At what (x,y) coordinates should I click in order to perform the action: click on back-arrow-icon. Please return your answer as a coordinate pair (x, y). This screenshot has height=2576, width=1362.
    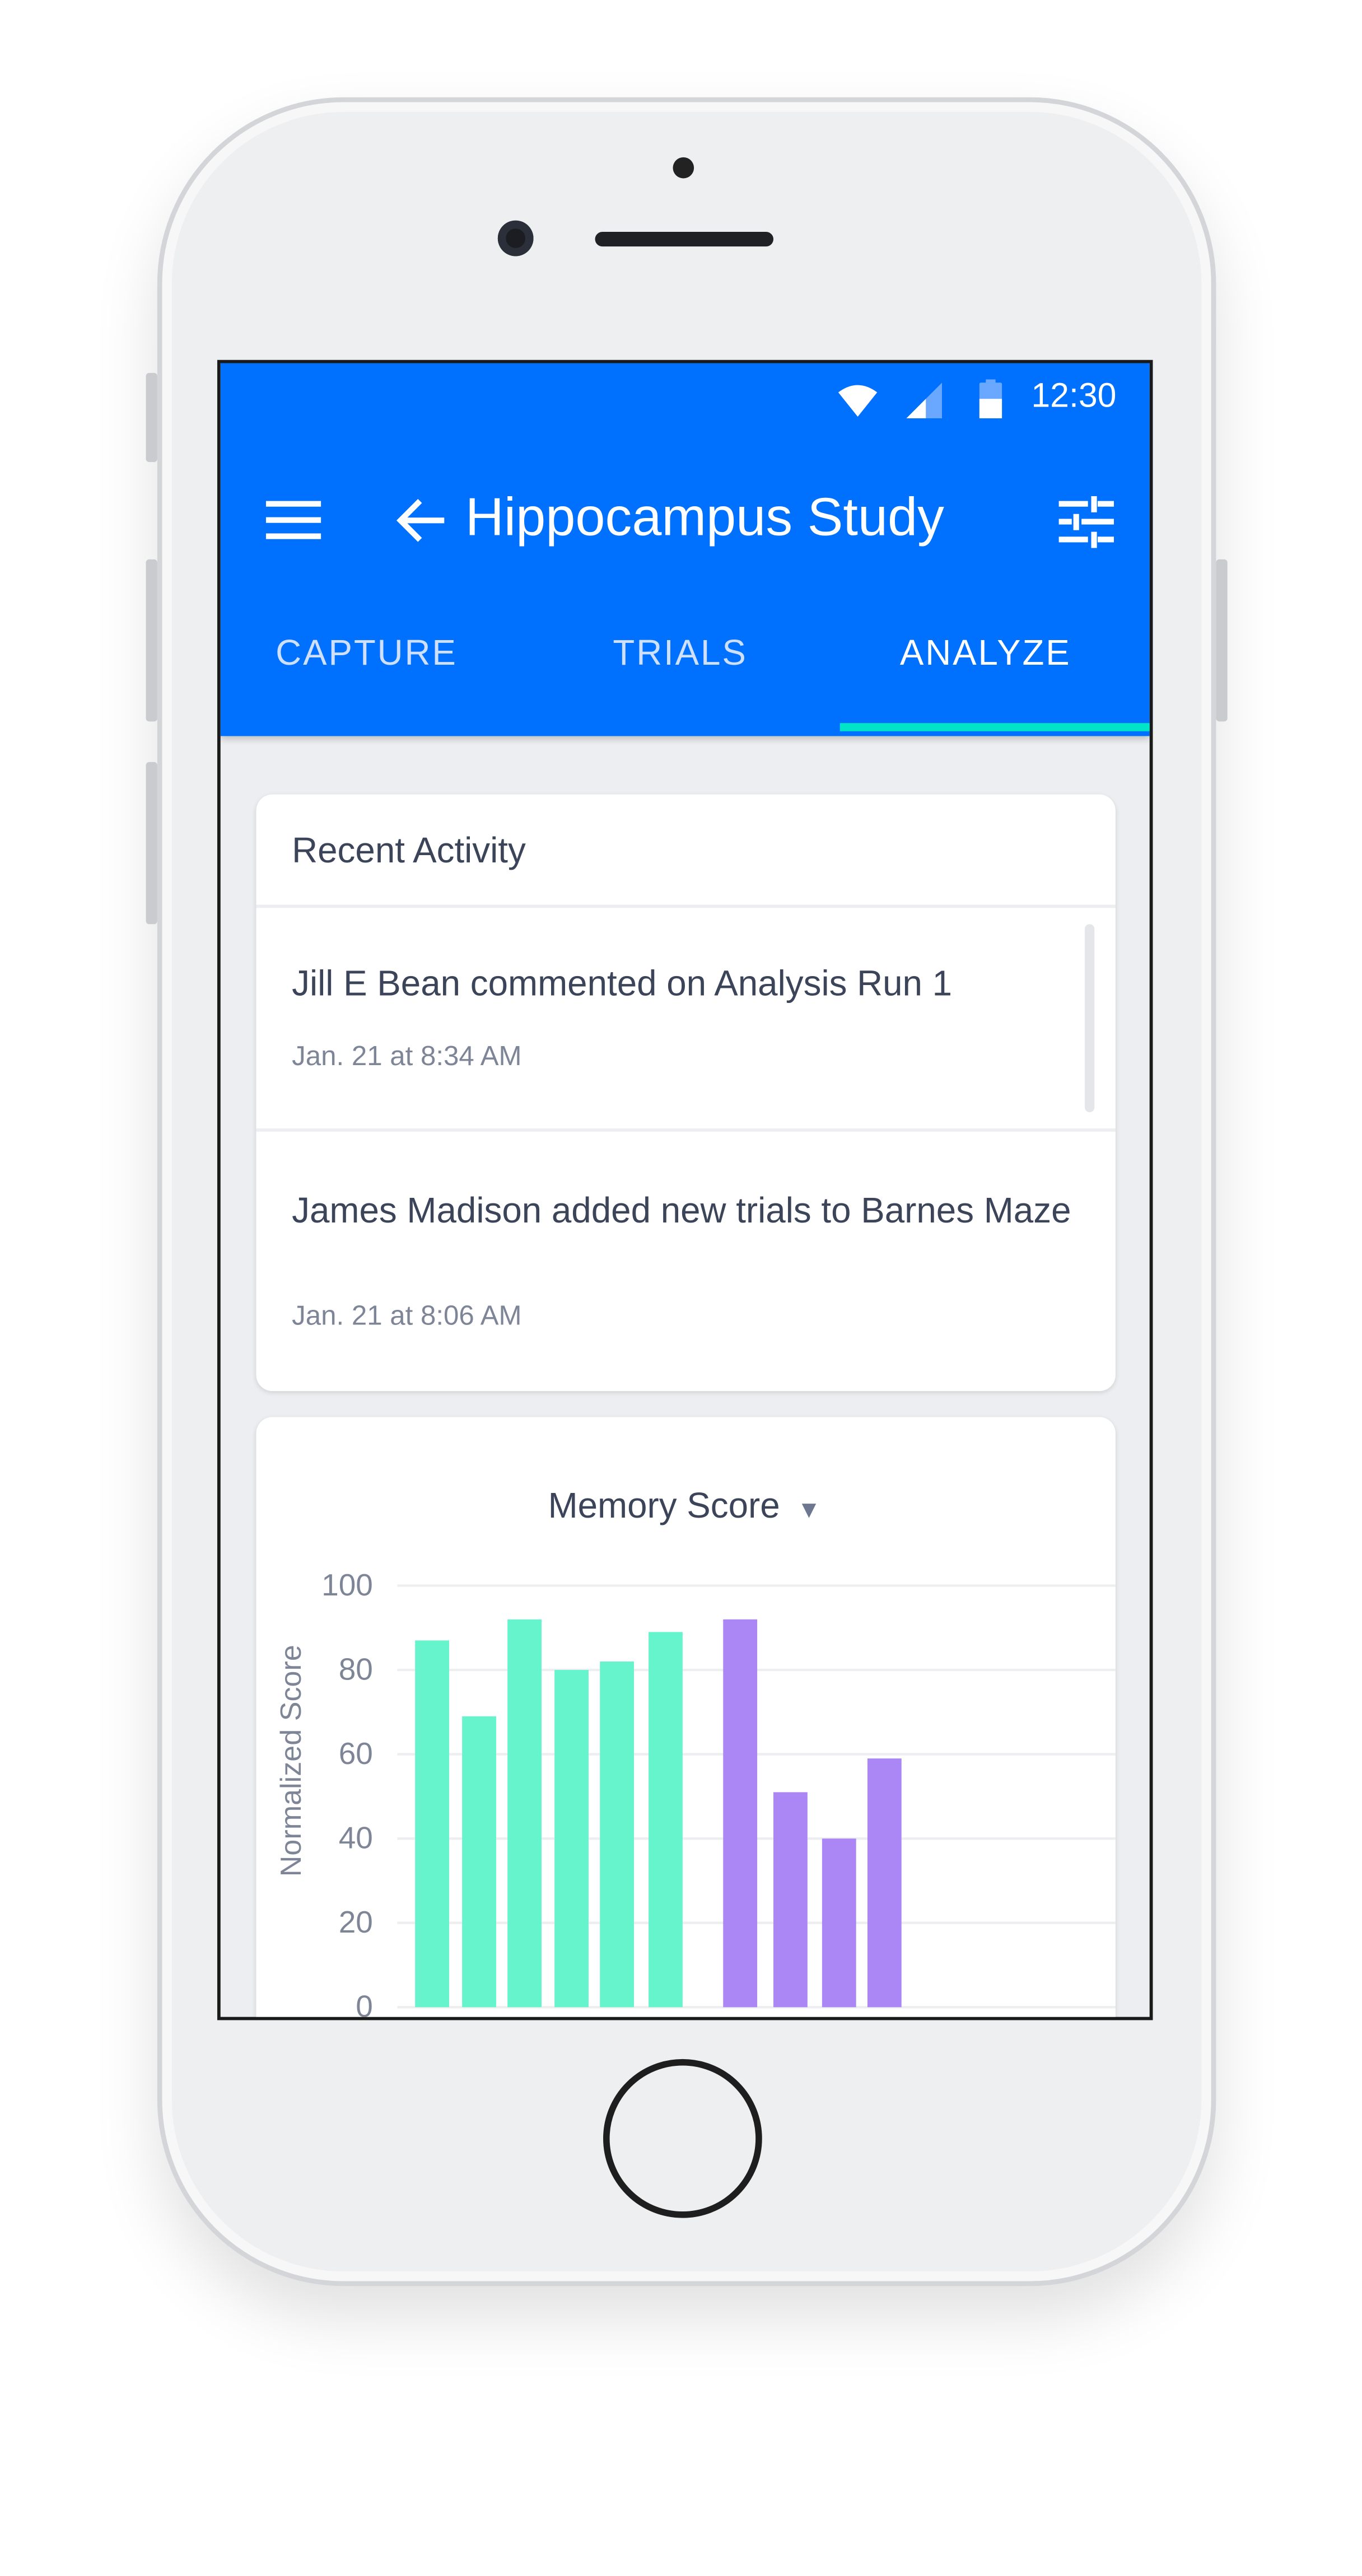
    Looking at the image, I should click on (421, 521).